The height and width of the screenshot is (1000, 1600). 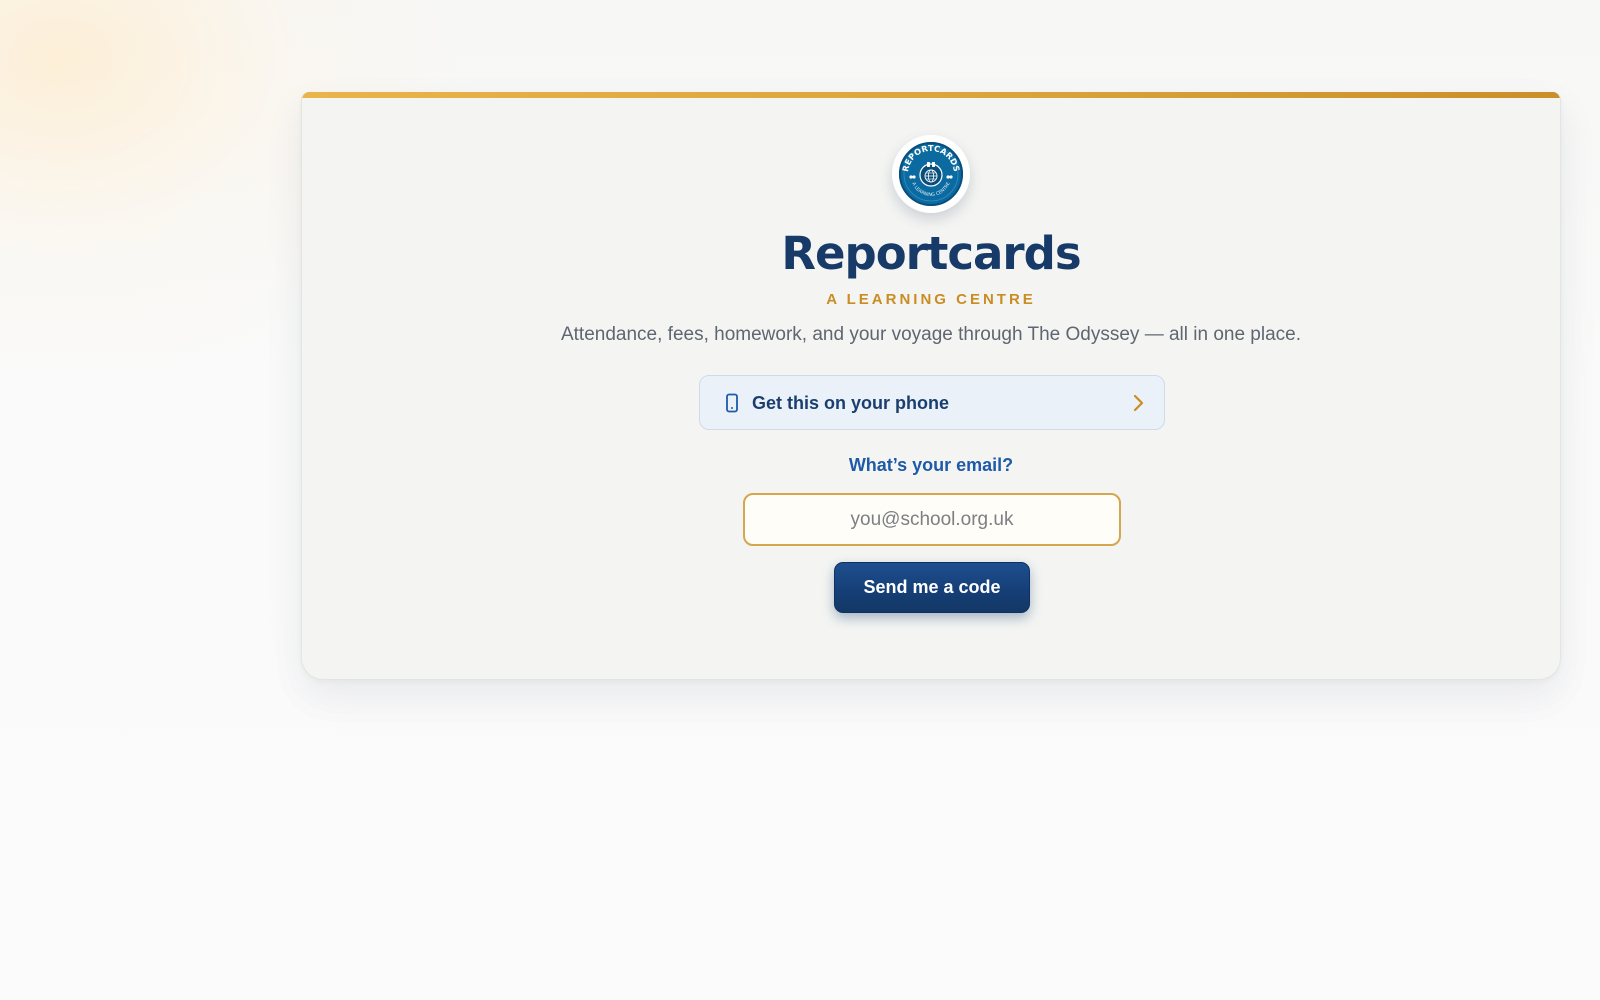 I want to click on email-label: What’s your email?, so click(x=931, y=465).